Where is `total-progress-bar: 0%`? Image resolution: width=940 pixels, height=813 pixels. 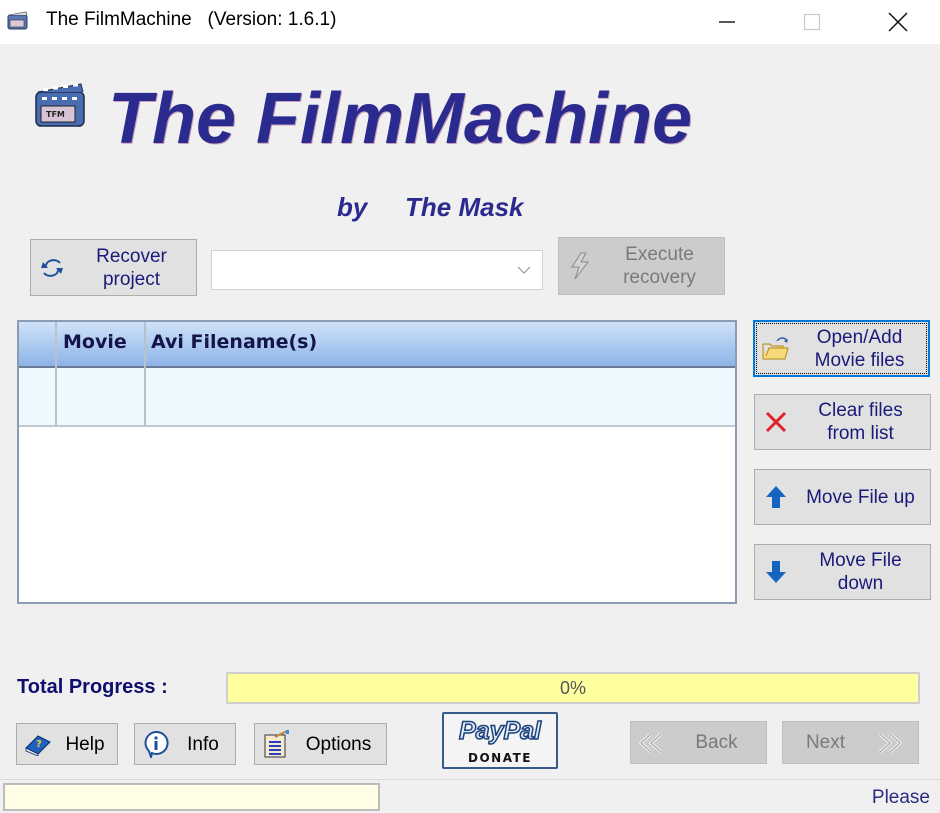 total-progress-bar: 0% is located at coordinates (573, 688).